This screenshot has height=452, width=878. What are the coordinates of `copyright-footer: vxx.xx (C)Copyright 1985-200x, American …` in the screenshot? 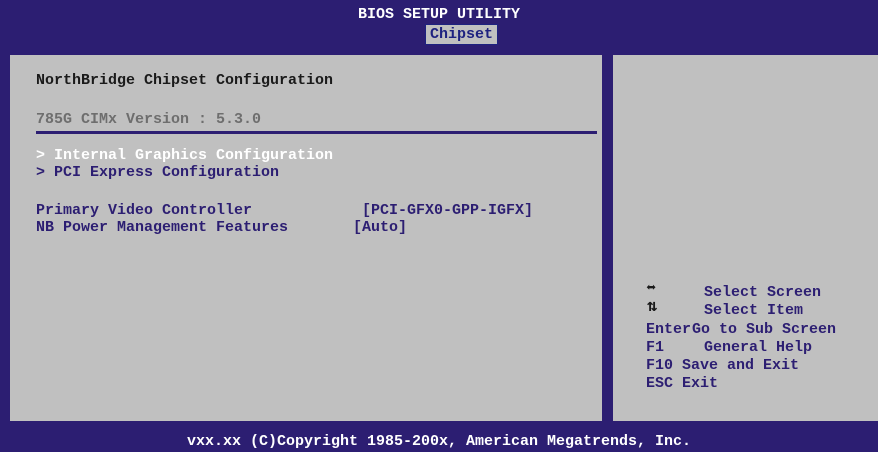 It's located at (439, 442).